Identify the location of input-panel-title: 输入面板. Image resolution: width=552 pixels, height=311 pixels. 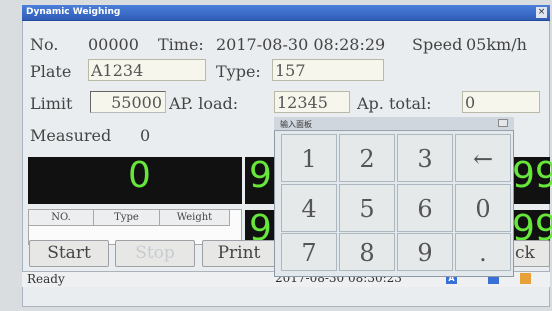
(296, 124).